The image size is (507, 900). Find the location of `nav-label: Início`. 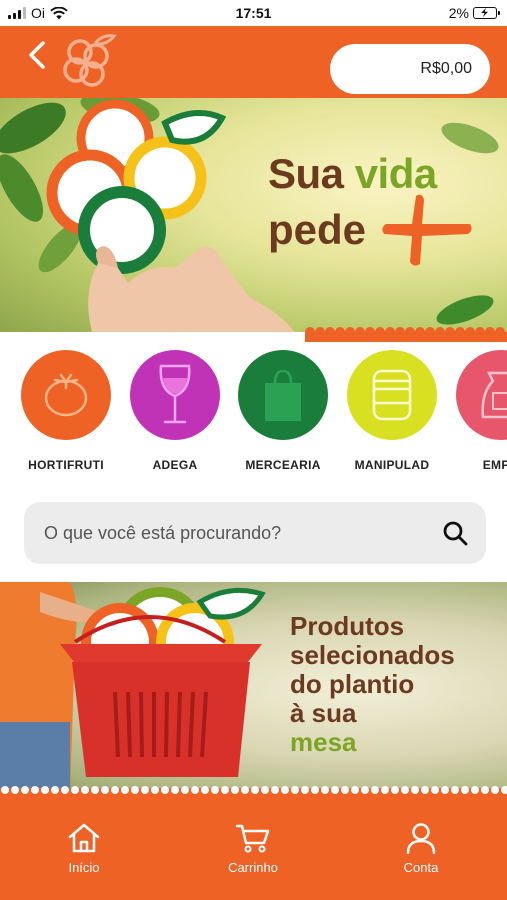

nav-label: Início is located at coordinates (84, 867).